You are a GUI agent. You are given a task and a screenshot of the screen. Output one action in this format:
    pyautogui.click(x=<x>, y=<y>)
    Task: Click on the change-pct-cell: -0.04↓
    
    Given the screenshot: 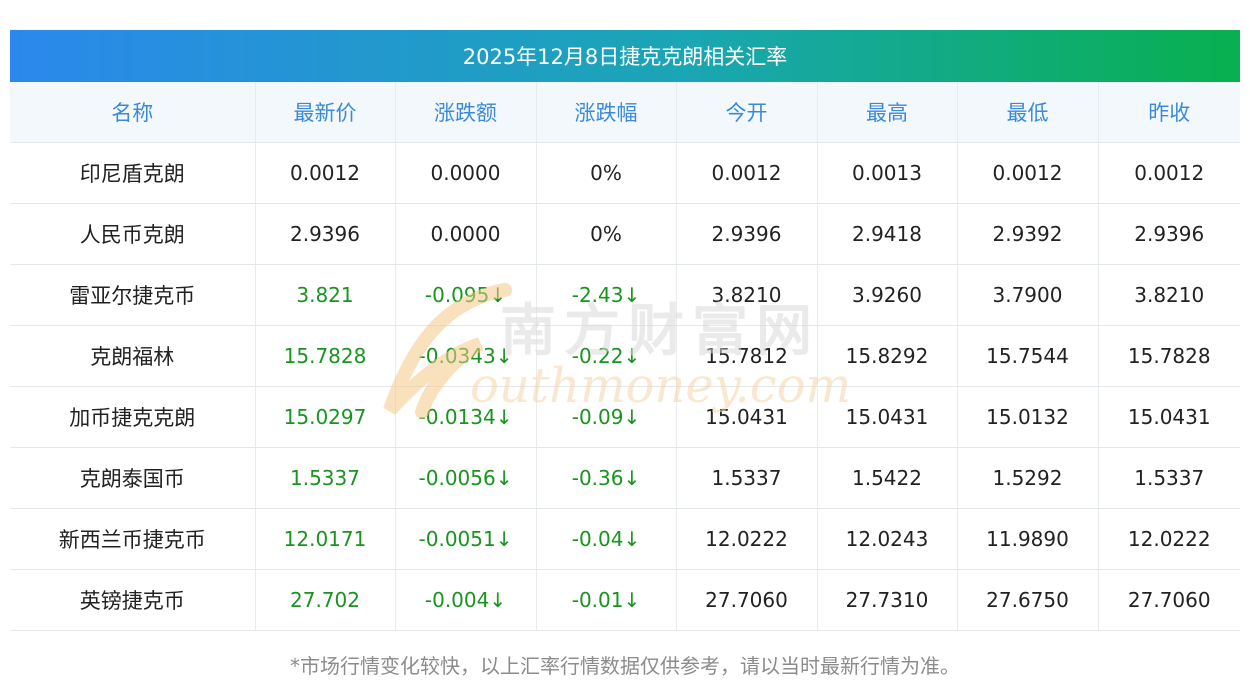 What is the action you would take?
    pyautogui.click(x=606, y=539)
    